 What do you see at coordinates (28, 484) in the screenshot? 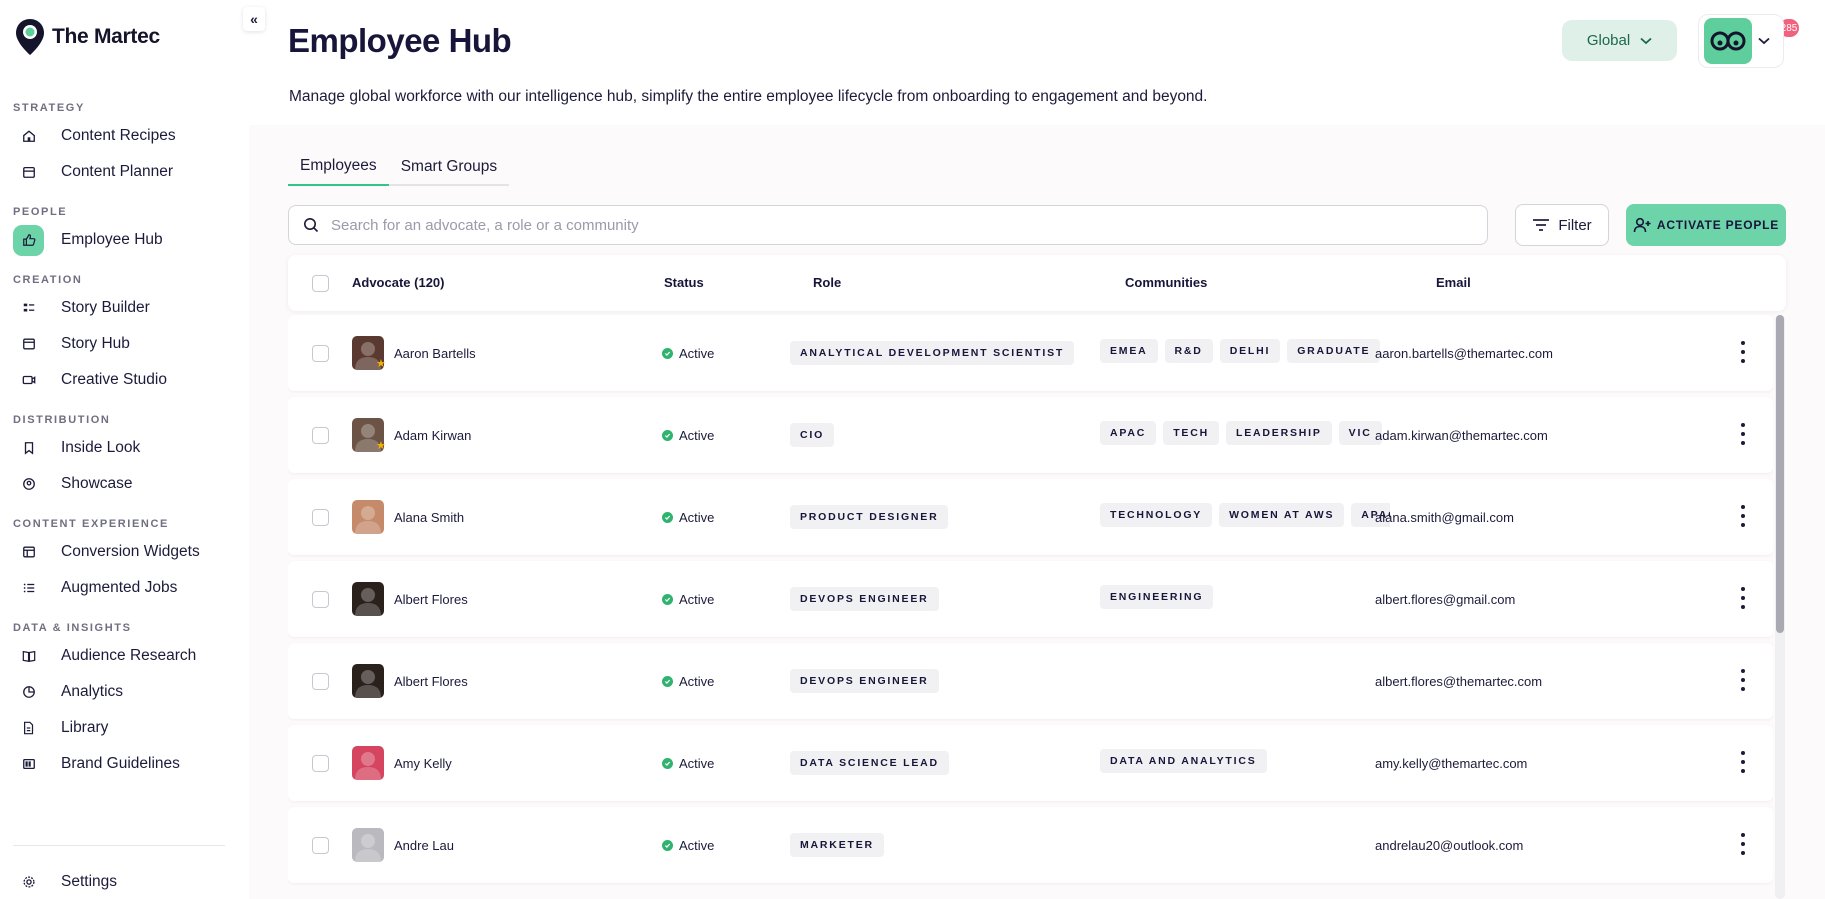
I see `user-circle-icon` at bounding box center [28, 484].